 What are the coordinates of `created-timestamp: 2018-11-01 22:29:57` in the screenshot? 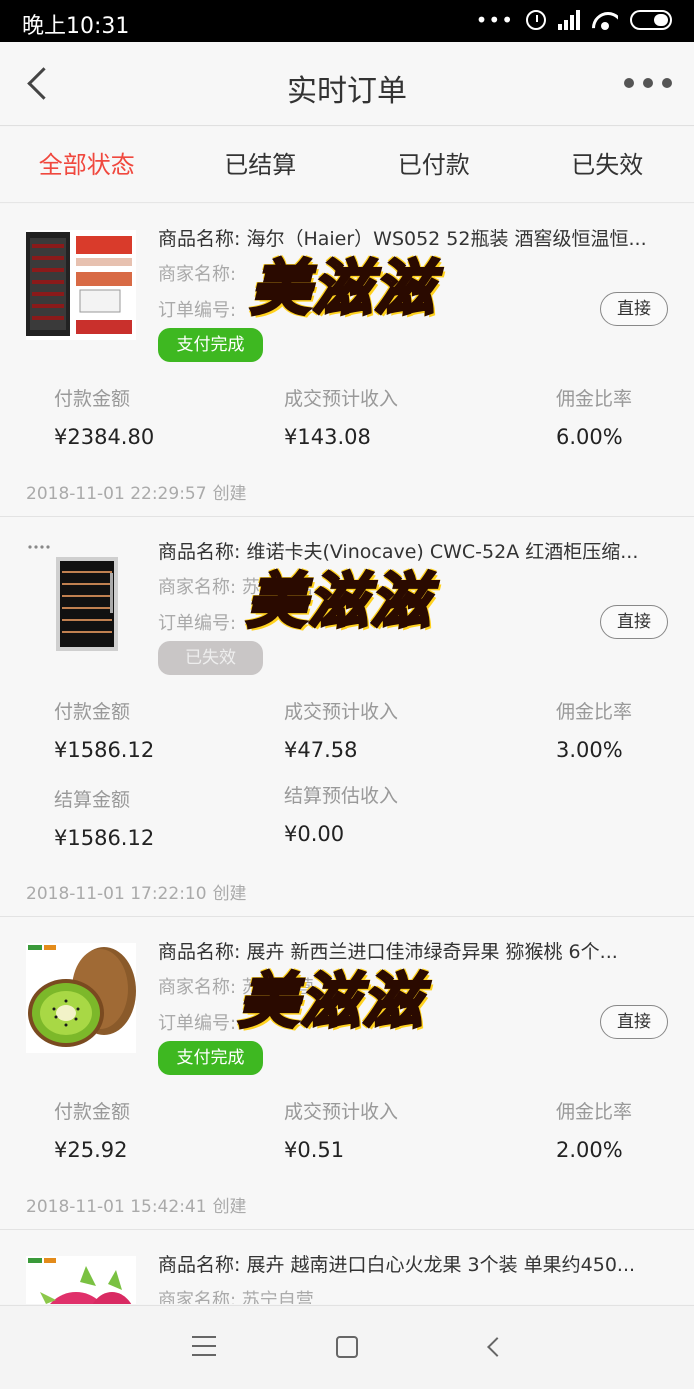 It's located at (116, 494).